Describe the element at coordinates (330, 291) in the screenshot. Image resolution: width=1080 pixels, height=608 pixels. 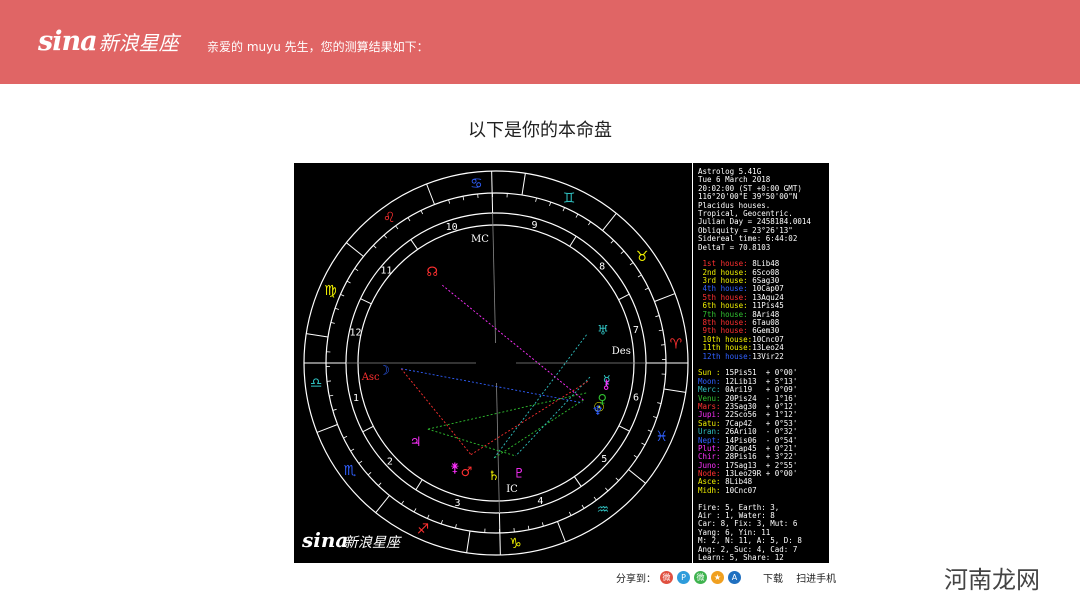
I see `virgo-icon: ♍` at that location.